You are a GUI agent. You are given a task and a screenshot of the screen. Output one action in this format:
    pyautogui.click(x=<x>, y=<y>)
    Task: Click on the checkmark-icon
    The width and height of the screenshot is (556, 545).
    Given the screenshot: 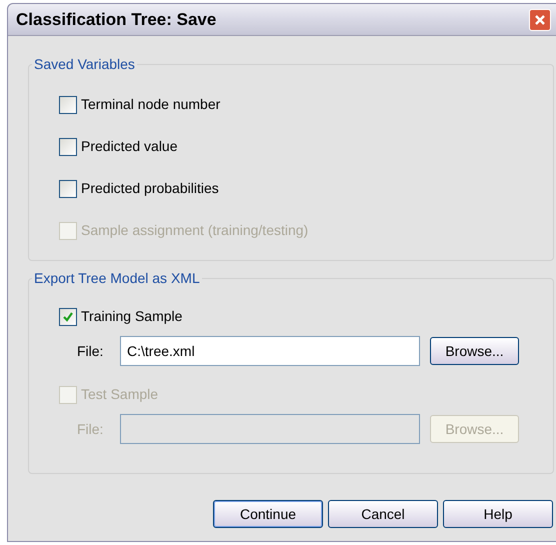 What is the action you would take?
    pyautogui.click(x=68, y=316)
    